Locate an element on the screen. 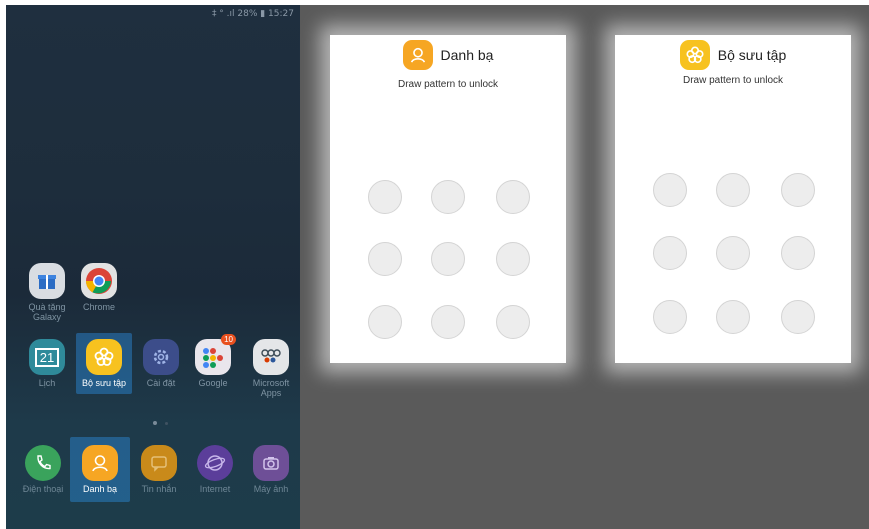 The height and width of the screenshot is (529, 869). lock-header: Bộ sưu tập is located at coordinates (733, 55).